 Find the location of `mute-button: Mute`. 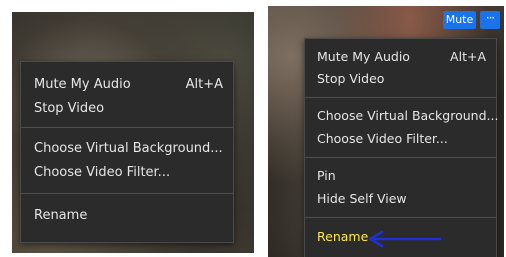

mute-button: Mute is located at coordinates (459, 20).